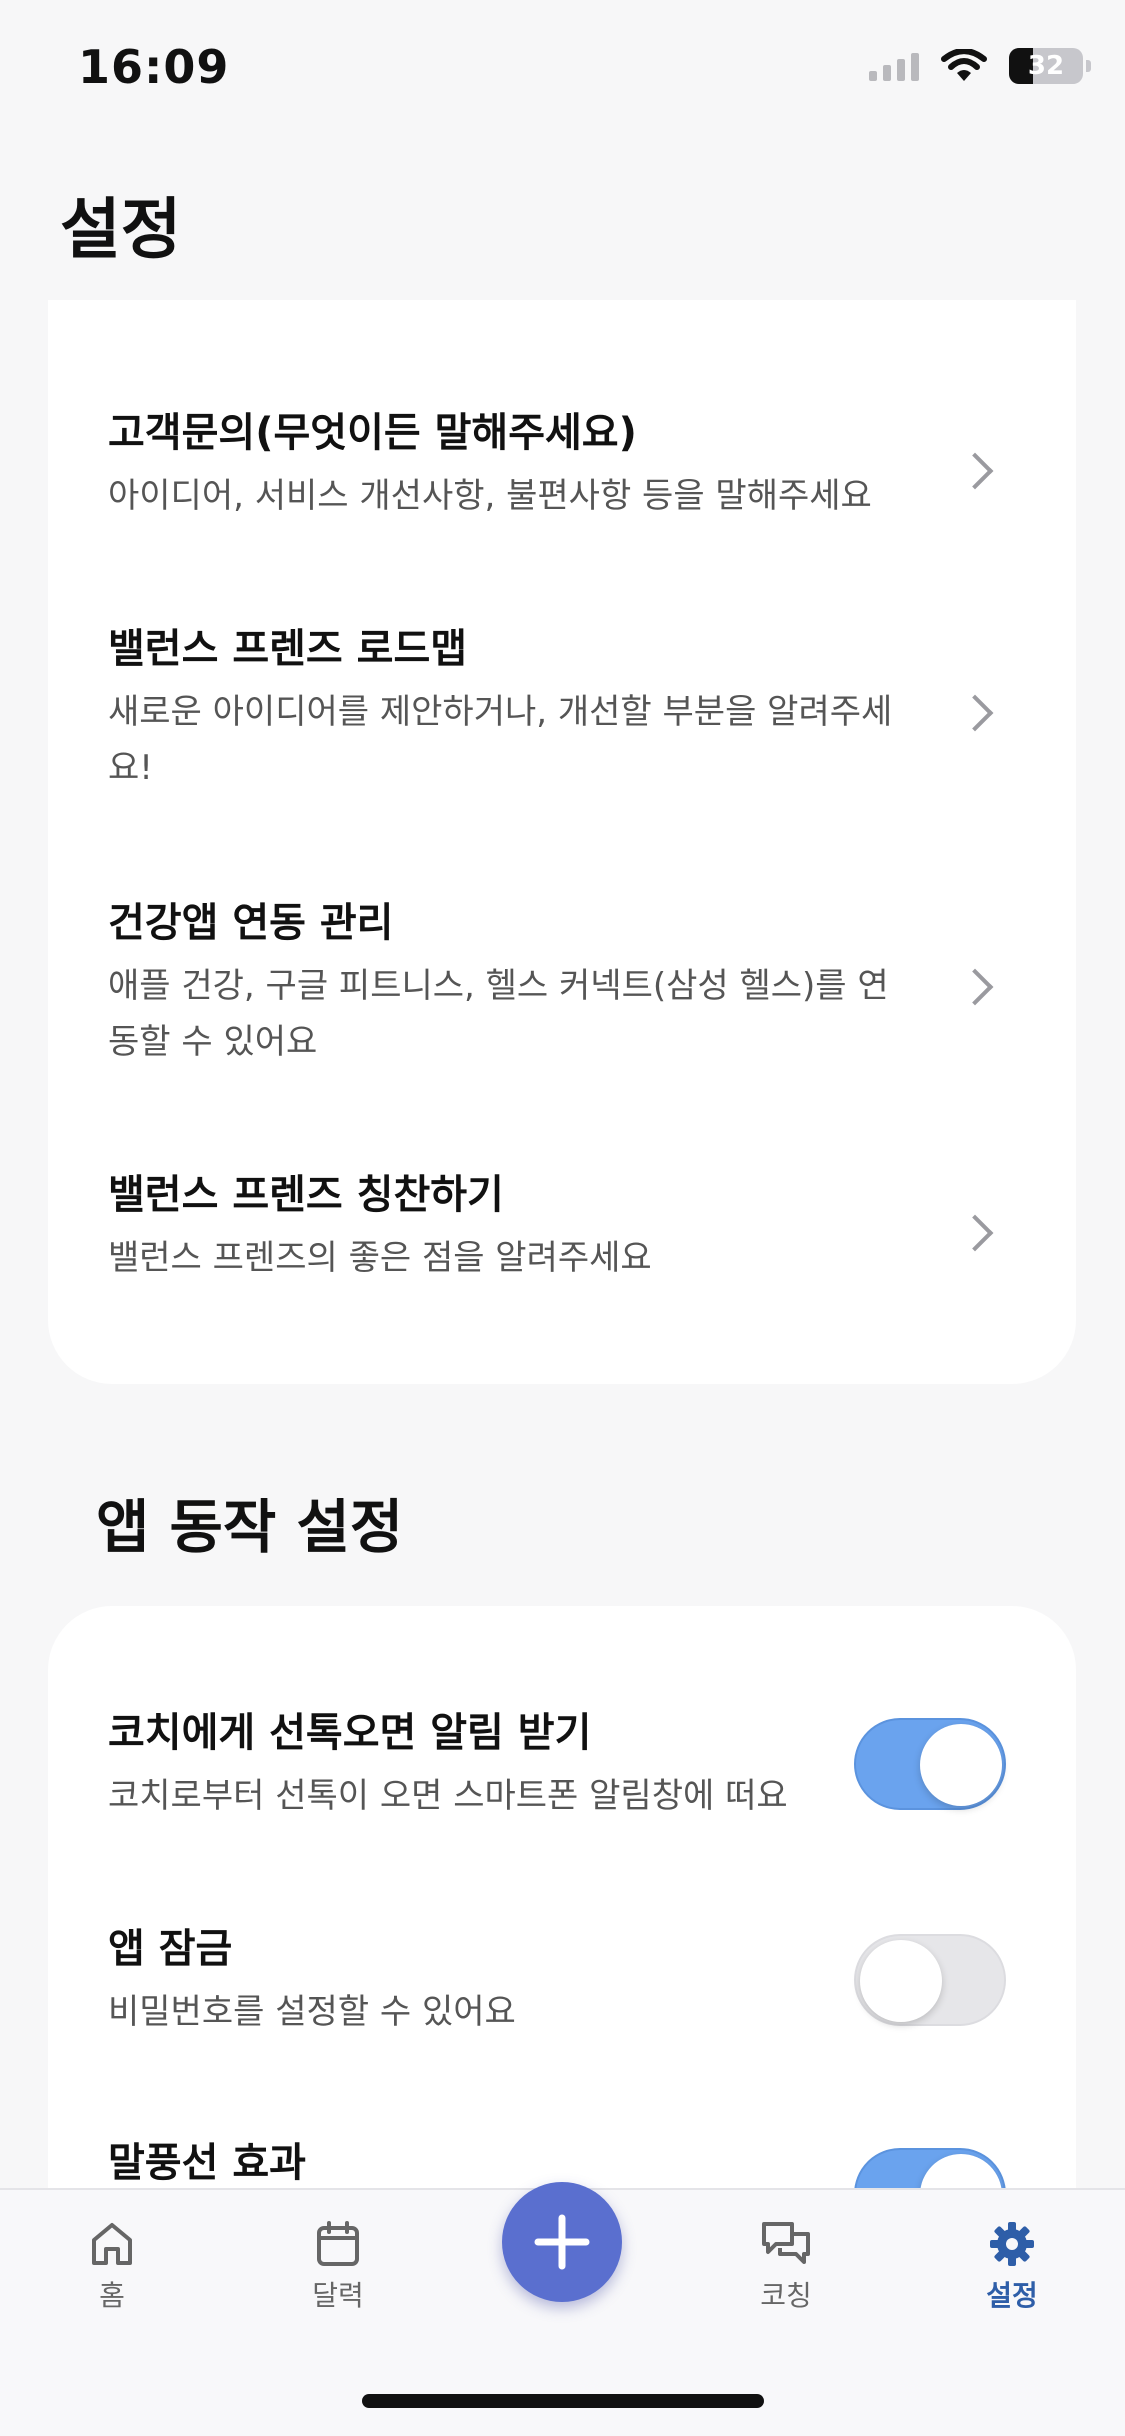 This screenshot has width=1125, height=2436. I want to click on setting-desc: 비밀번호를 설정할 수 있어요, so click(312, 2012).